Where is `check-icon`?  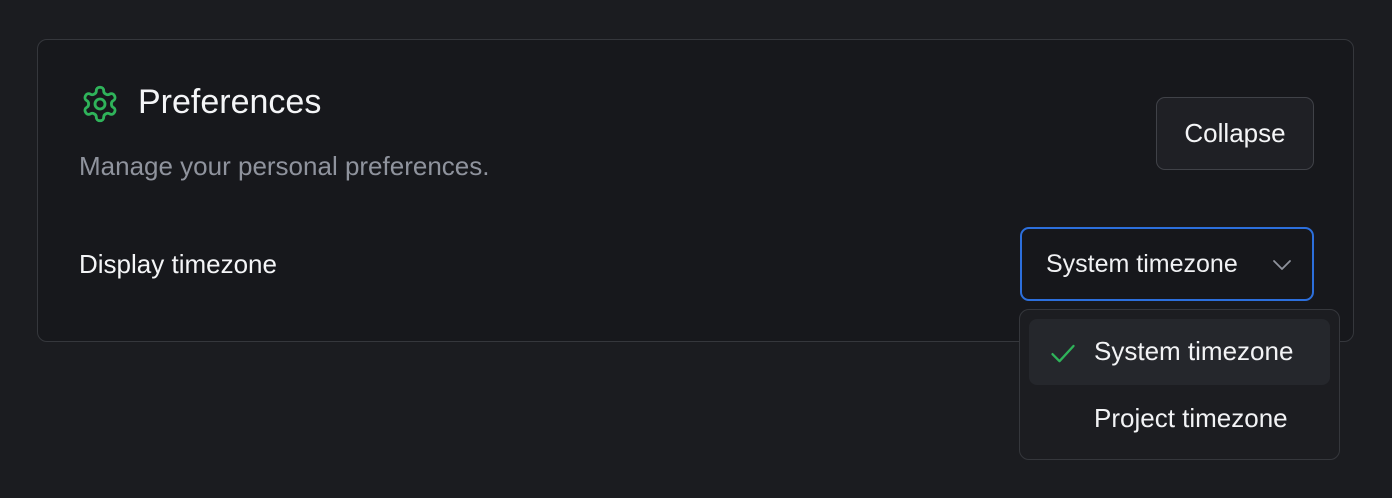 check-icon is located at coordinates (1063, 353).